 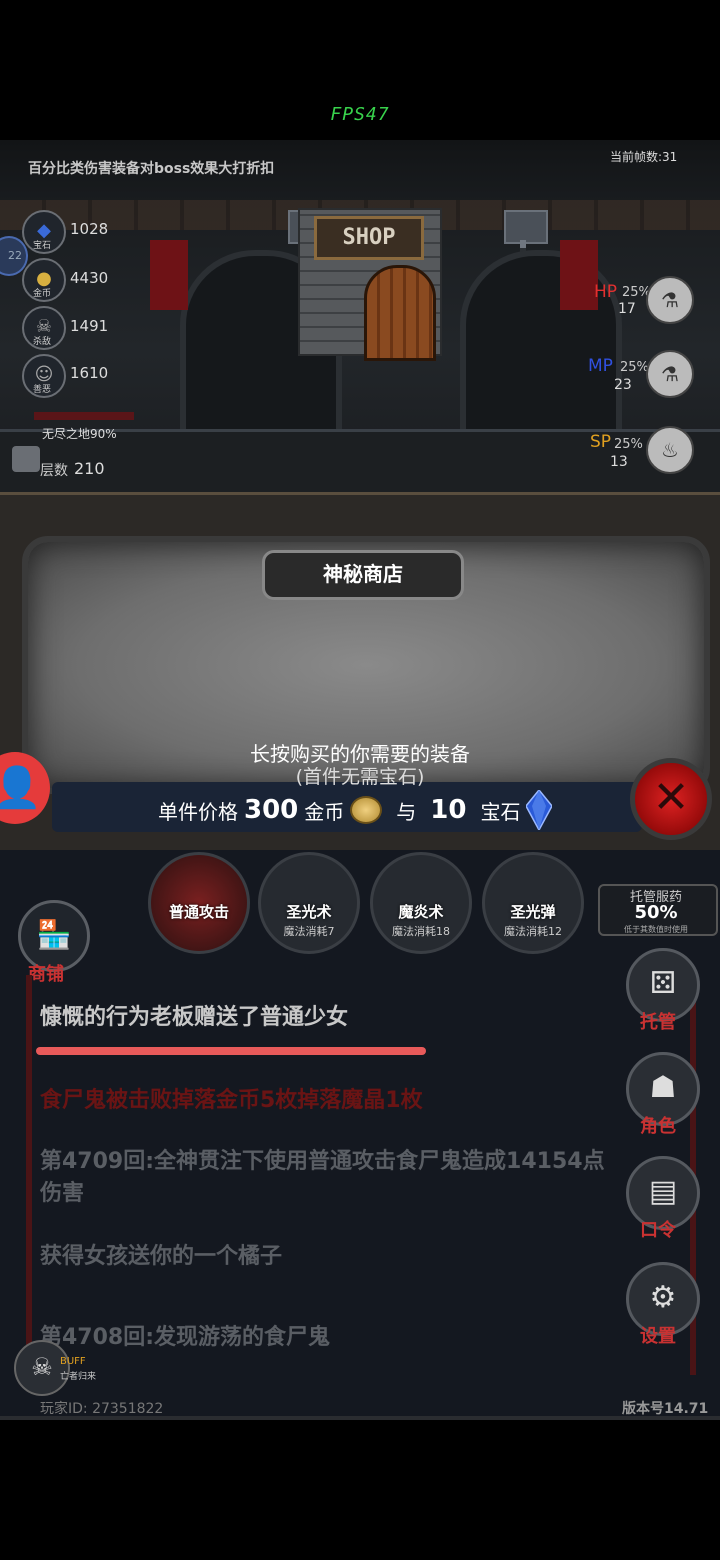 What do you see at coordinates (421, 931) in the screenshot?
I see `skill-cost: 魔法消耗18` at bounding box center [421, 931].